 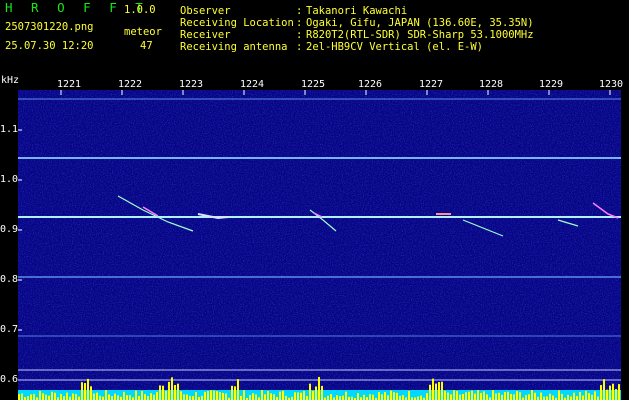 What do you see at coordinates (49, 46) in the screenshot?
I see `capture-datetime: 25.07.30 12:20` at bounding box center [49, 46].